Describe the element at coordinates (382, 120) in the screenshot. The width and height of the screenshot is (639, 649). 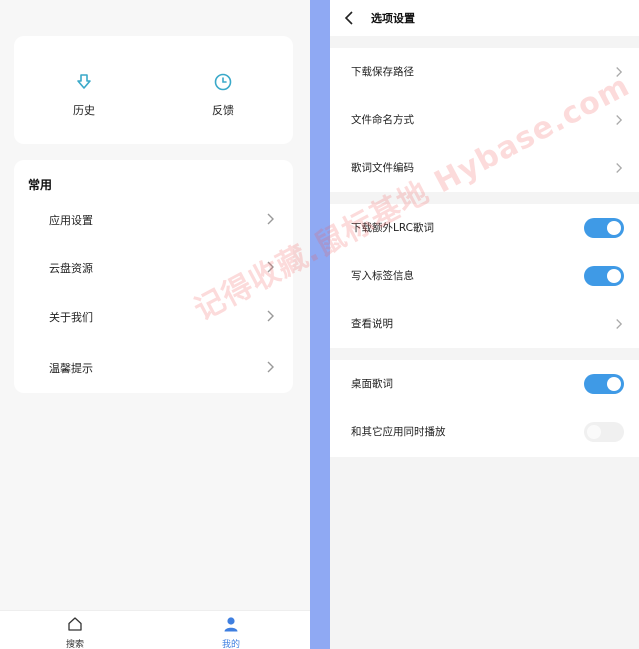
I see `setting-label: 文件命名方式` at that location.